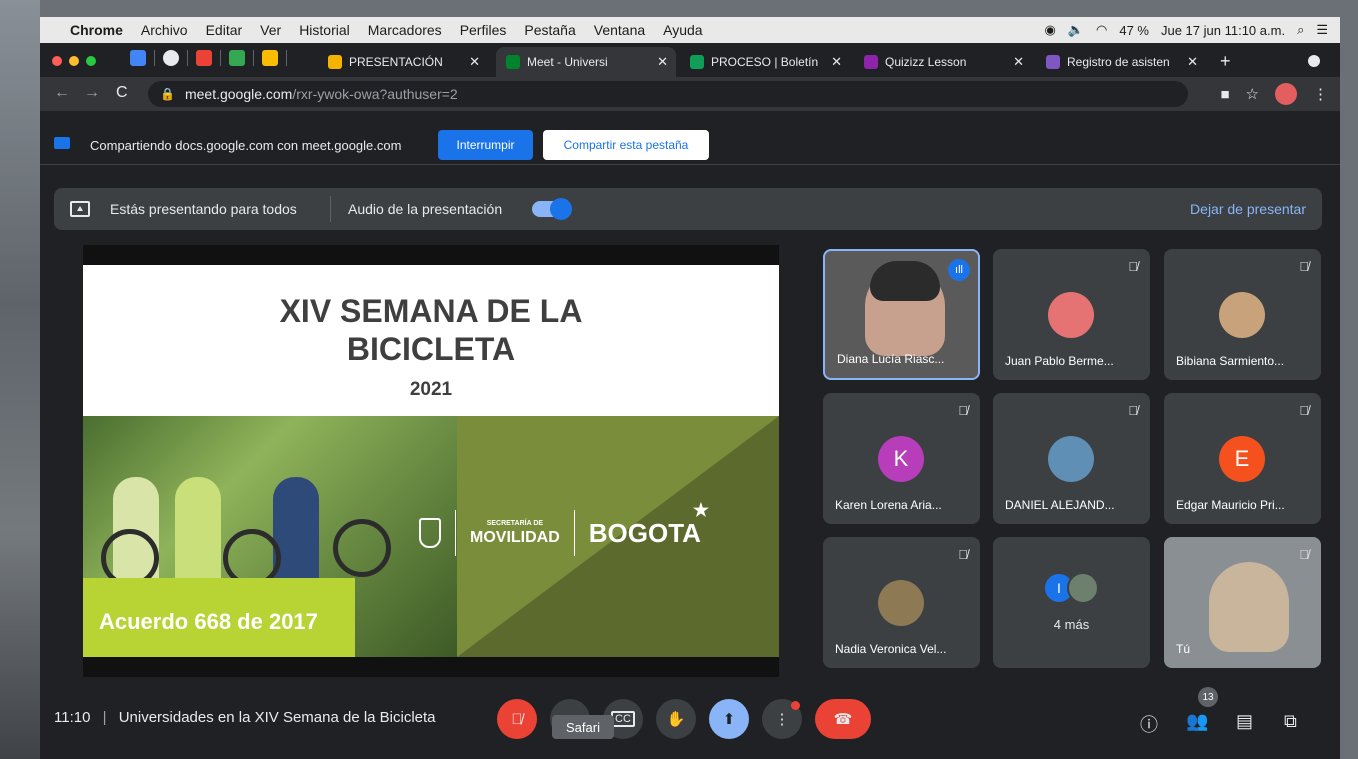 The height and width of the screenshot is (759, 1358). I want to click on leave-call-button: ☎, so click(843, 719).